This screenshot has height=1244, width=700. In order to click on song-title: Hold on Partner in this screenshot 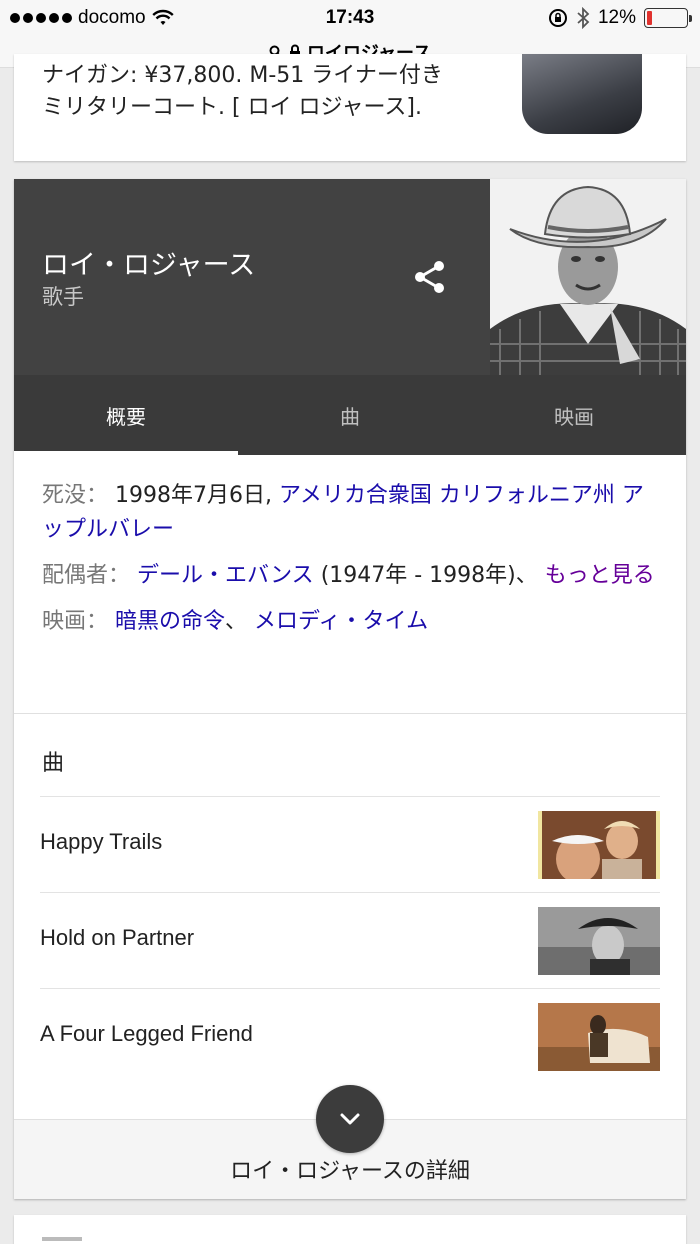, I will do `click(117, 937)`.